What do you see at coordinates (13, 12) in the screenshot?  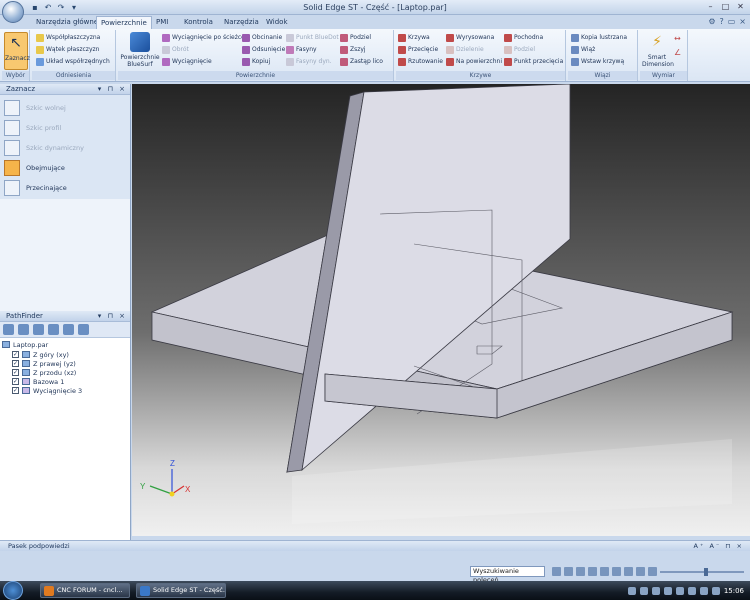 I see `application-button` at bounding box center [13, 12].